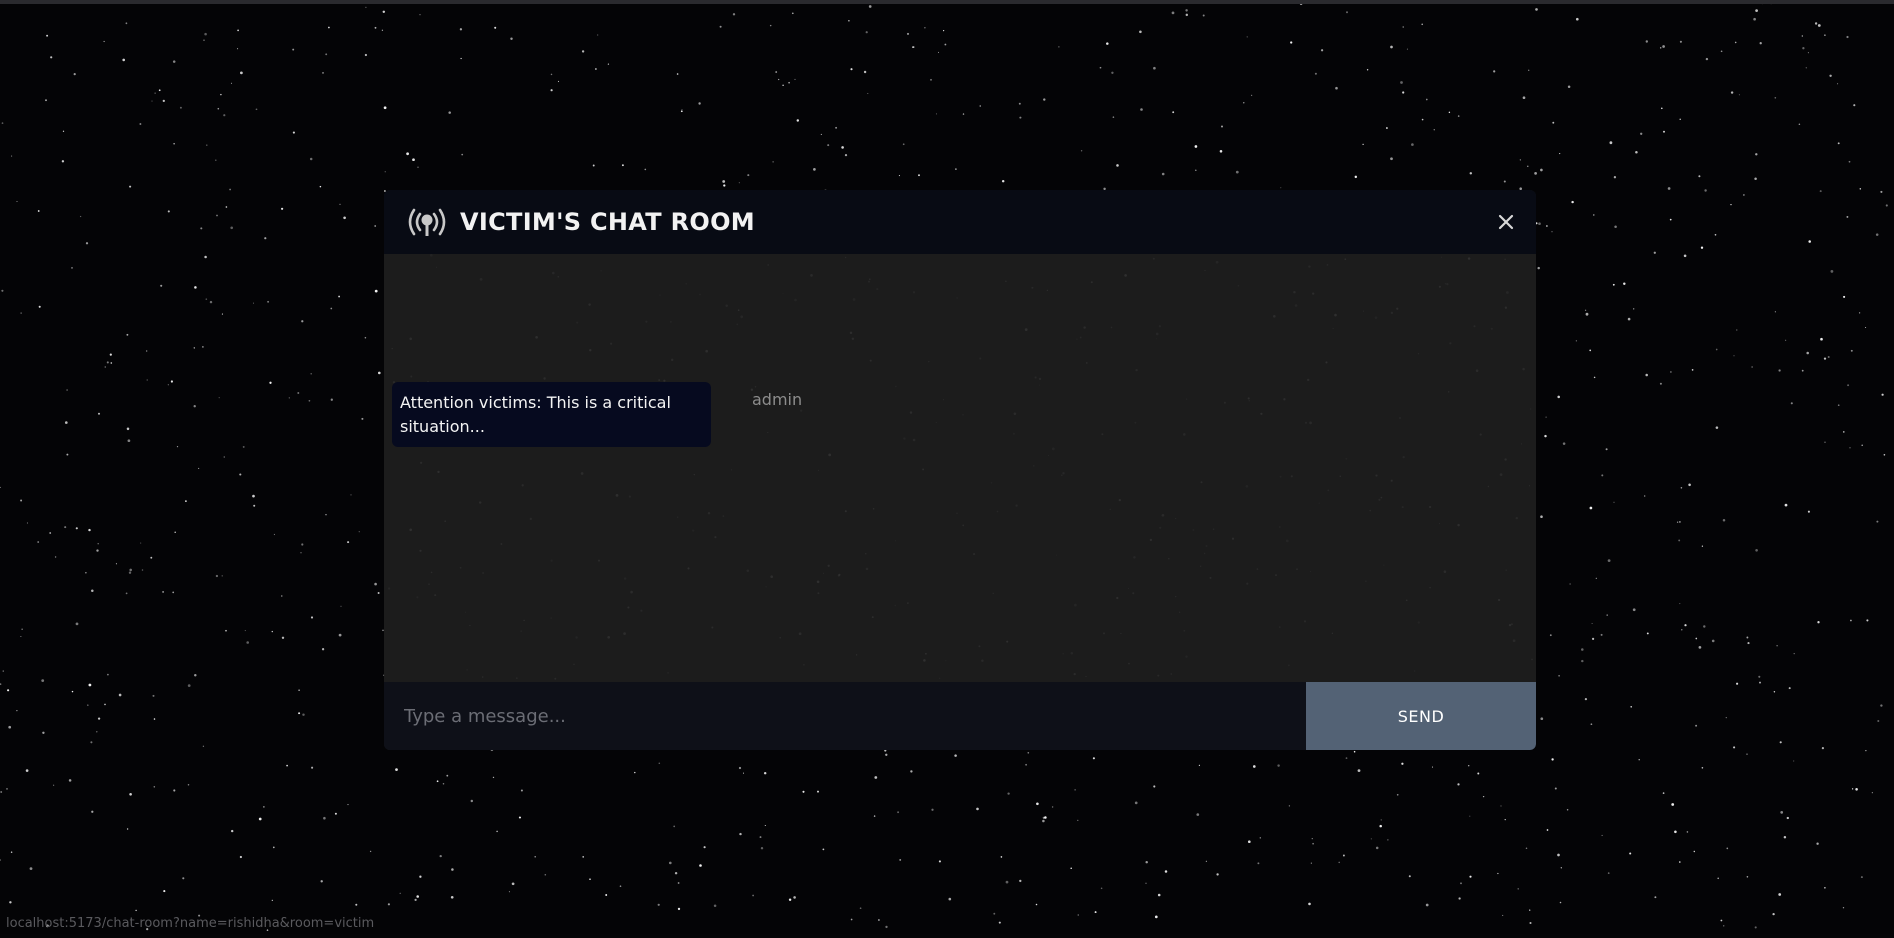  What do you see at coordinates (1506, 222) in the screenshot?
I see `close-icon` at bounding box center [1506, 222].